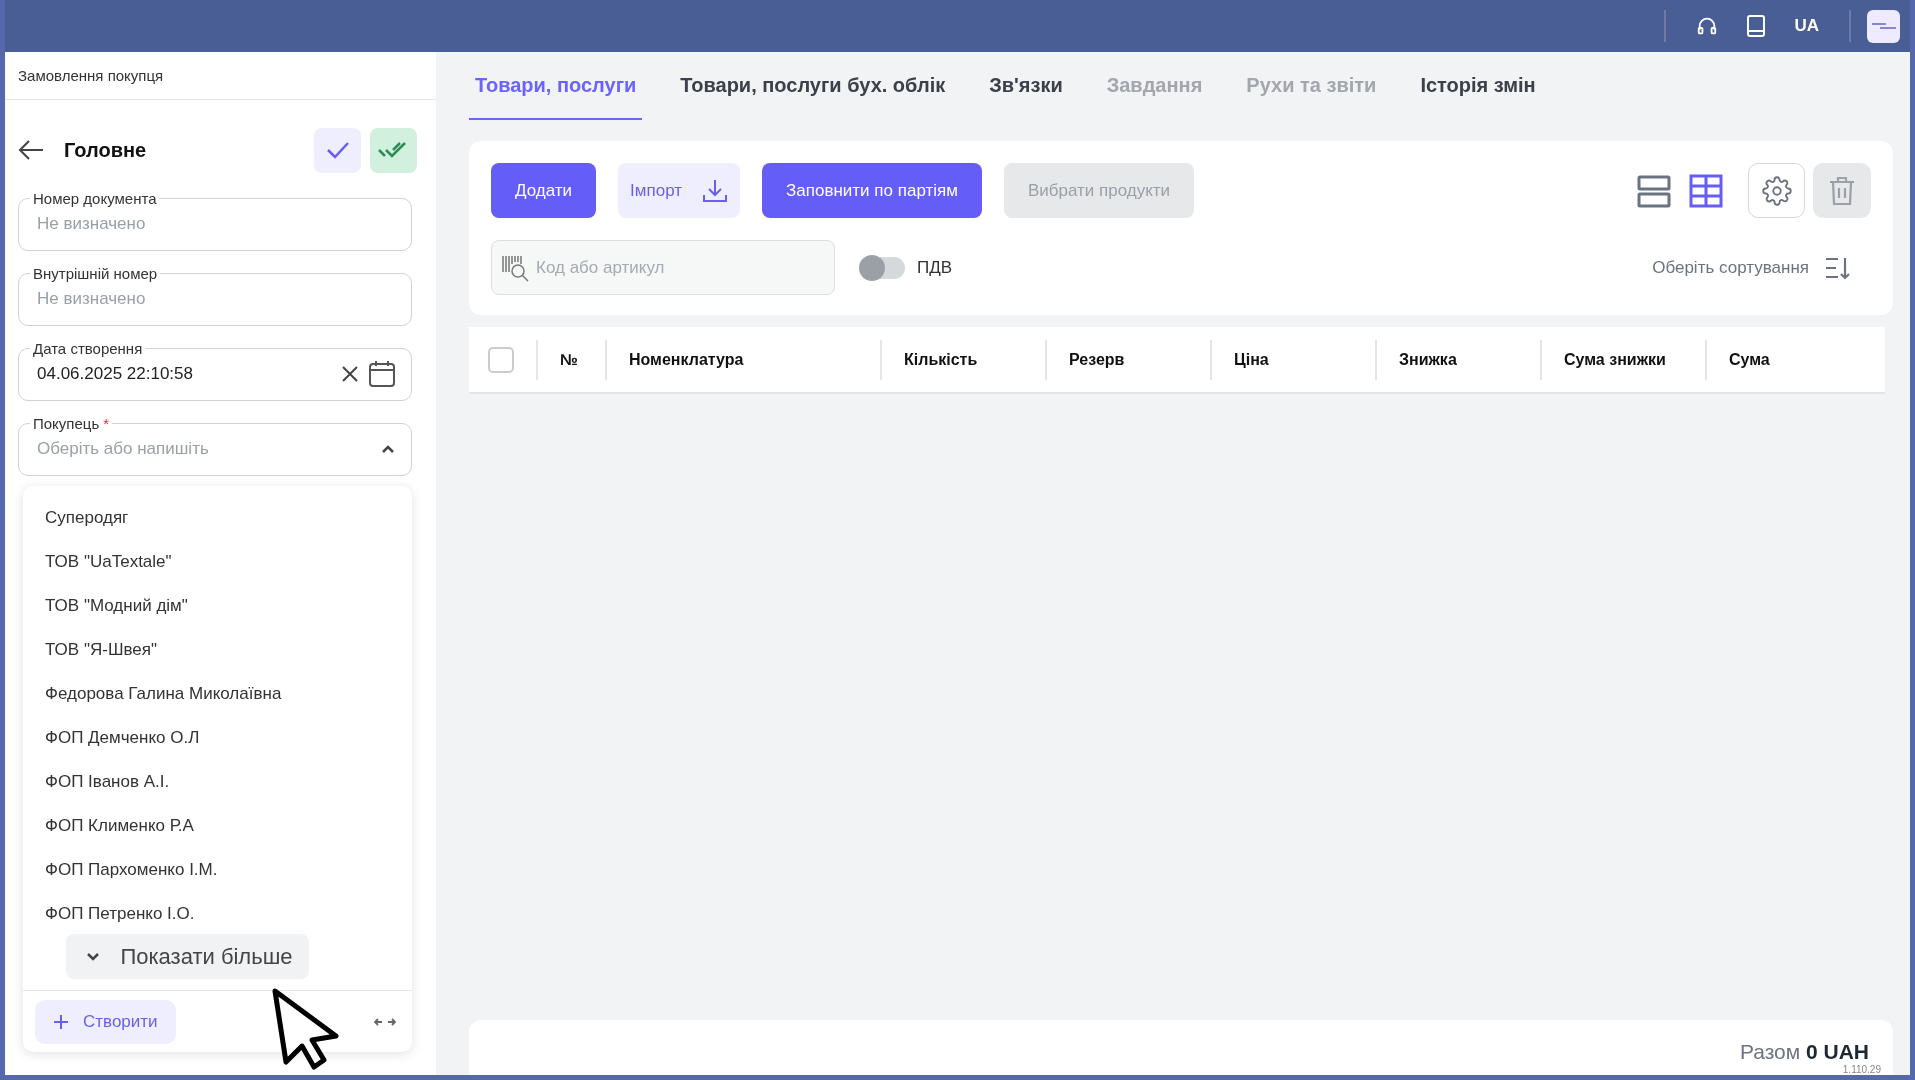 Image resolution: width=1915 pixels, height=1080 pixels. Describe the element at coordinates (105, 1021) in the screenshot. I see `create-button: Створити` at that location.